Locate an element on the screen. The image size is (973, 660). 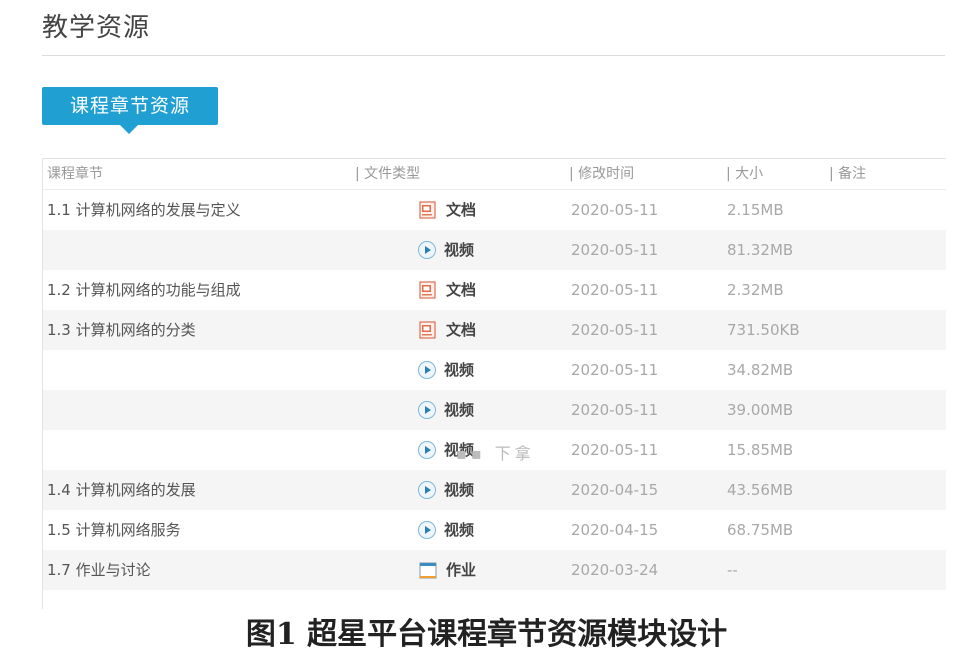
header-note: | 备注 is located at coordinates (847, 174).